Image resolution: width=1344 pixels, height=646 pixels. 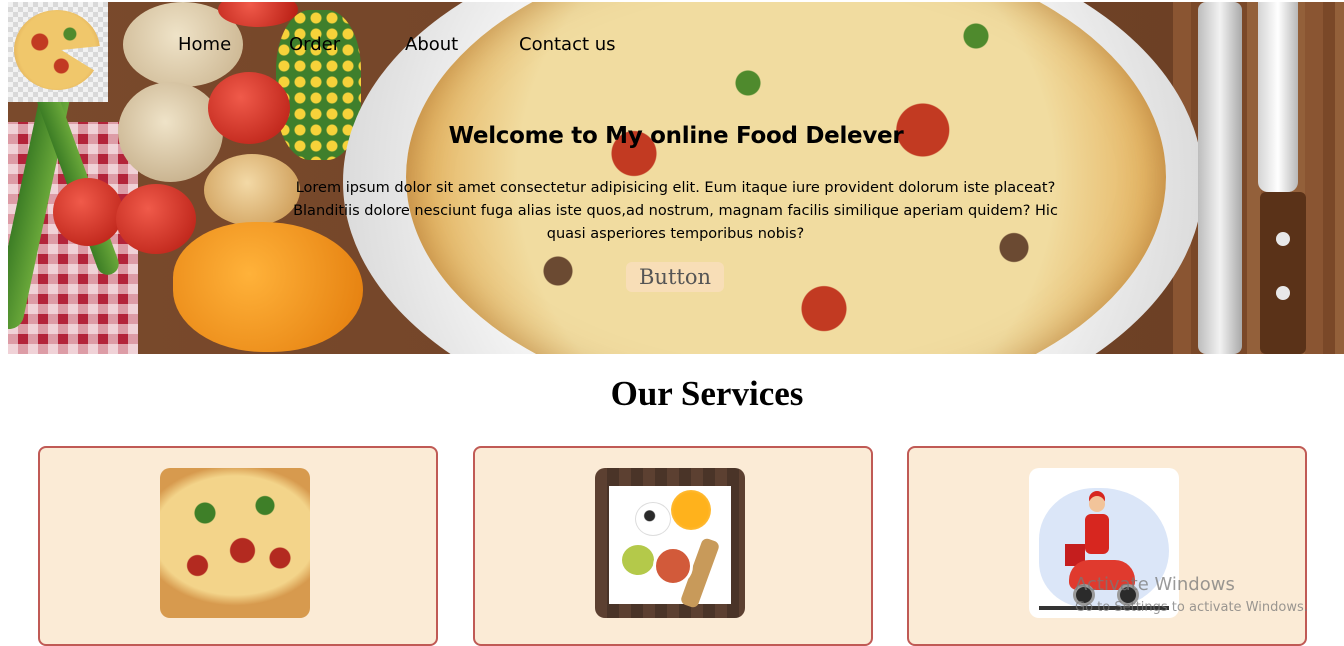 I want to click on nav-home: Home, so click(x=204, y=46).